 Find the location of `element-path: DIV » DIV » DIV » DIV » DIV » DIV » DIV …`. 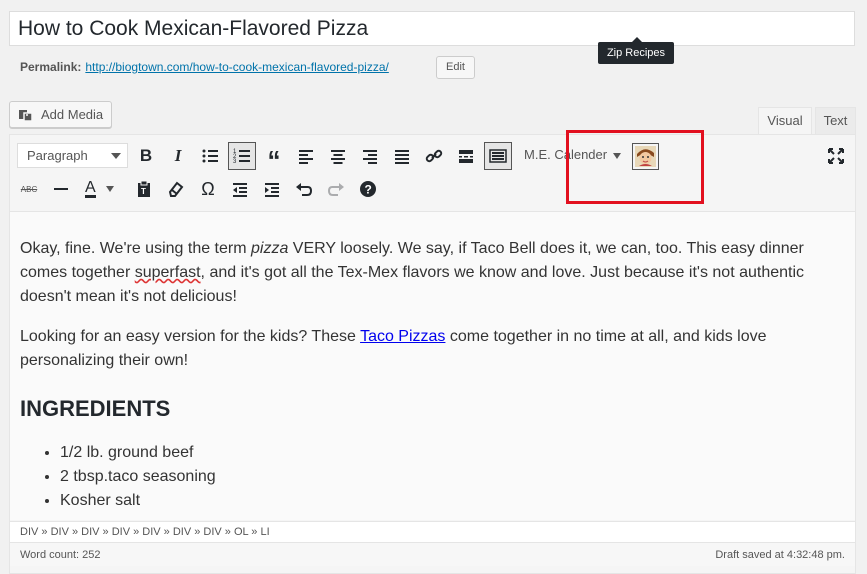

element-path: DIV » DIV » DIV » DIV » DIV » DIV » DIV … is located at coordinates (432, 531).